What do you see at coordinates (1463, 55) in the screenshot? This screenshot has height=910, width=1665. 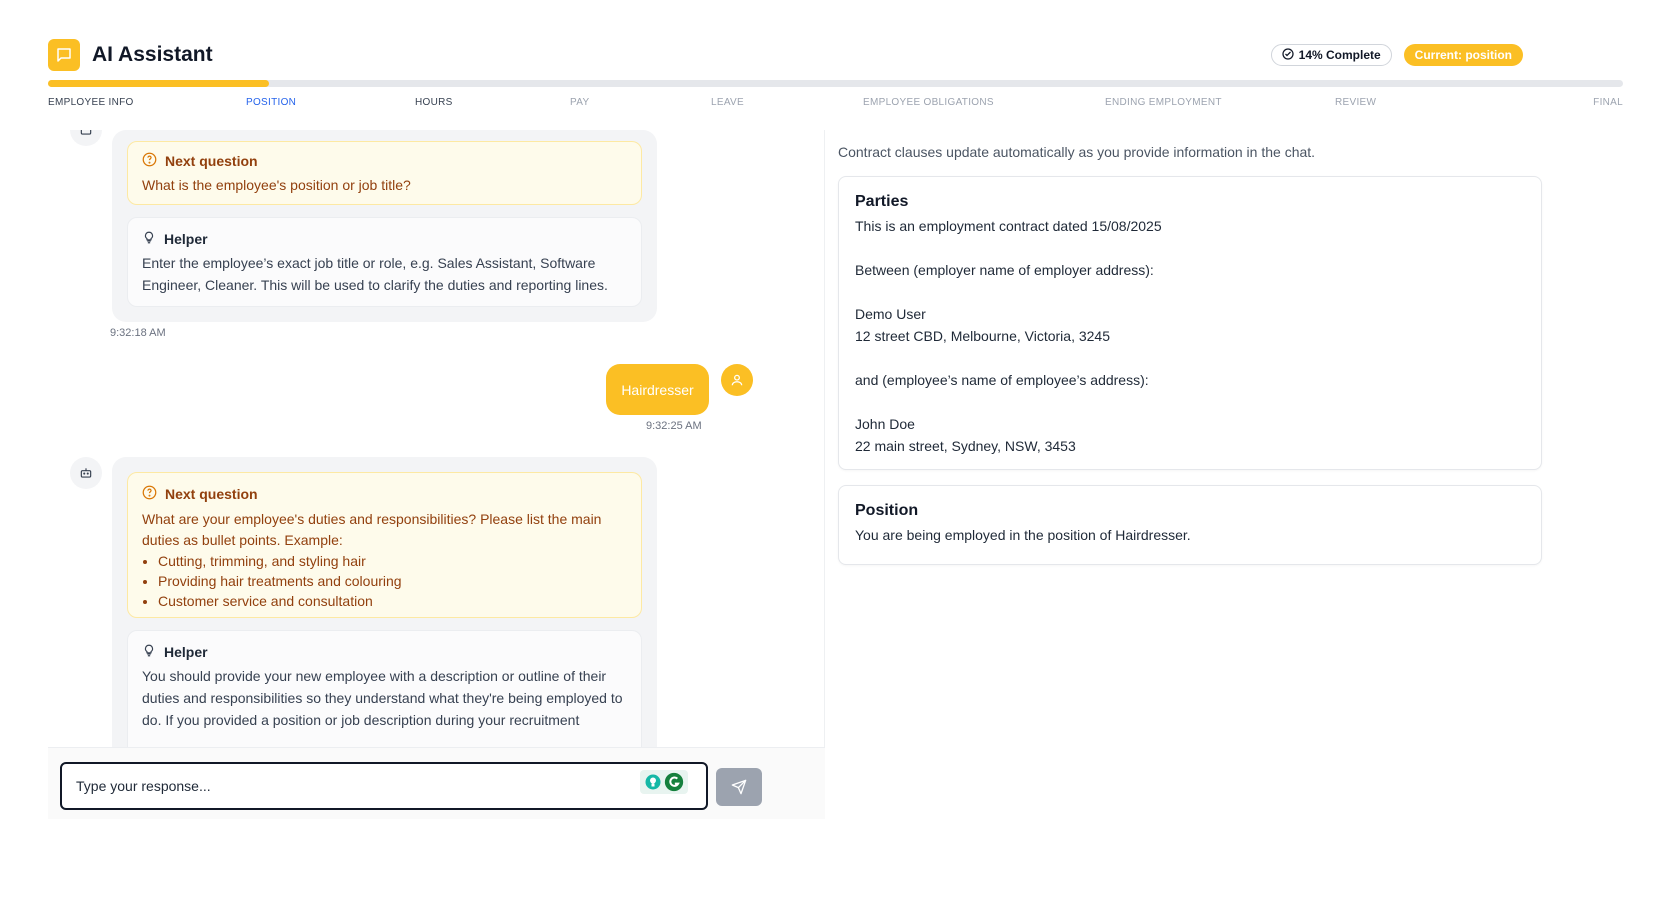 I see `current-step-badge: Current: position` at bounding box center [1463, 55].